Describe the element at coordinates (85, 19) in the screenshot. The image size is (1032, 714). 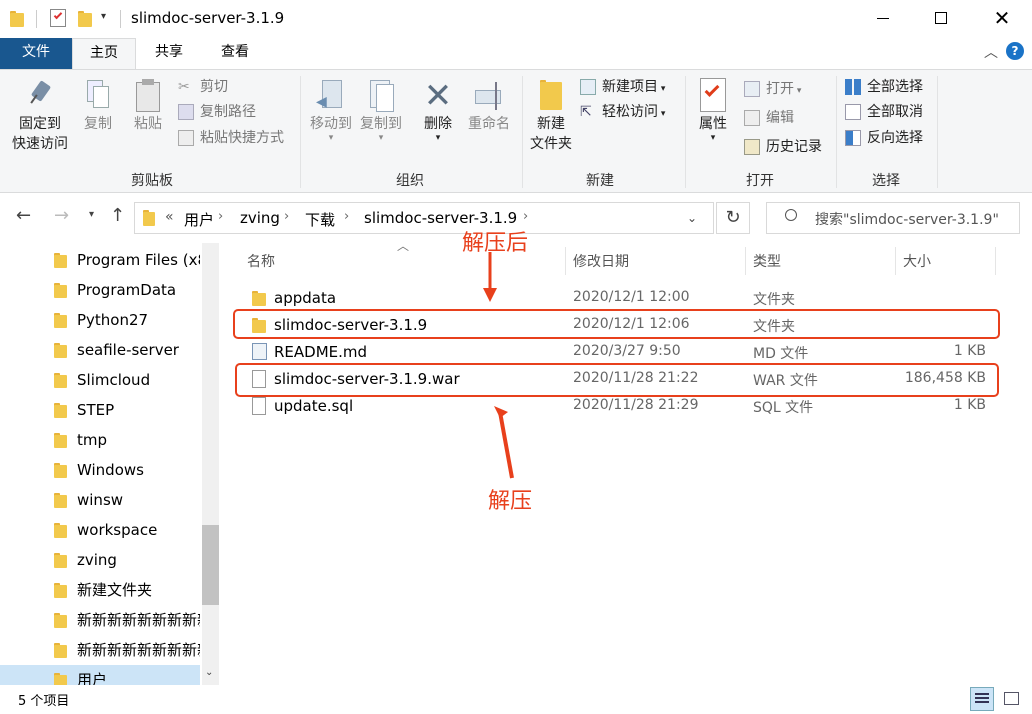
I see `new-folder-quick-icon` at that location.